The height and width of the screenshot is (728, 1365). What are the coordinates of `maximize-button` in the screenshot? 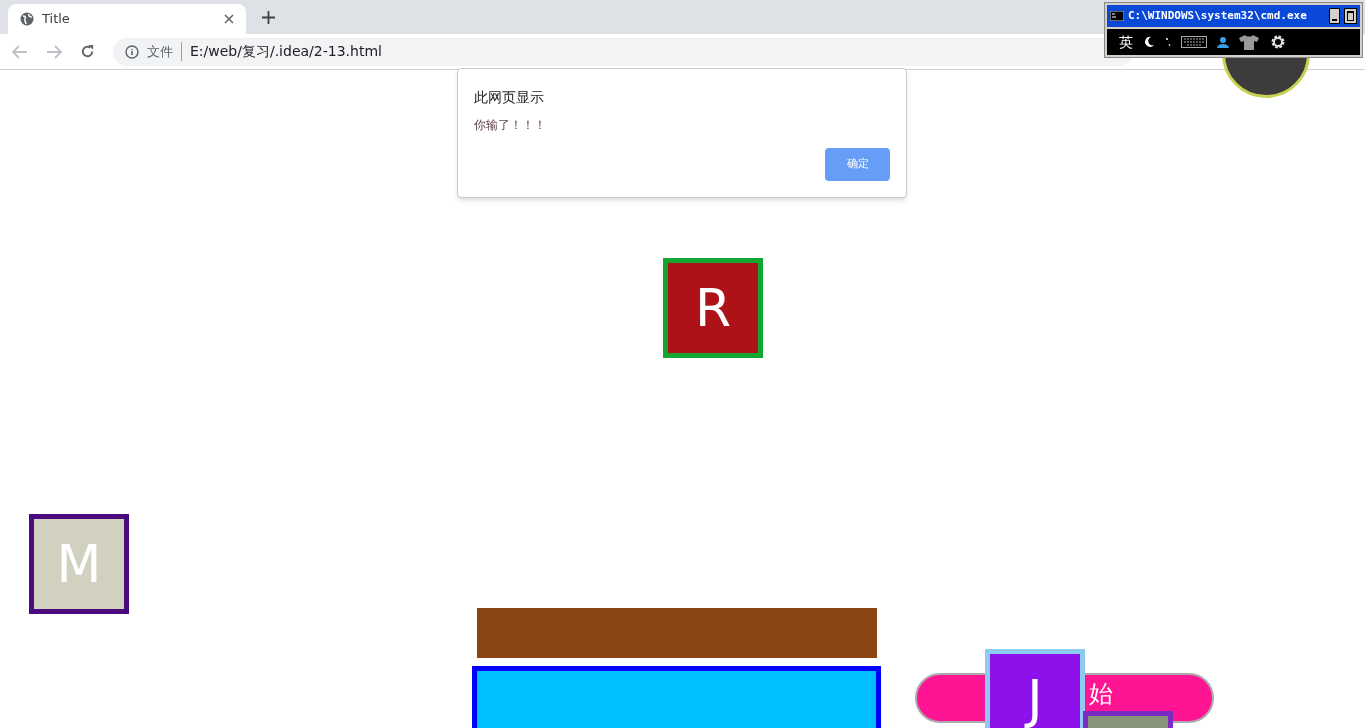 It's located at (1350, 16).